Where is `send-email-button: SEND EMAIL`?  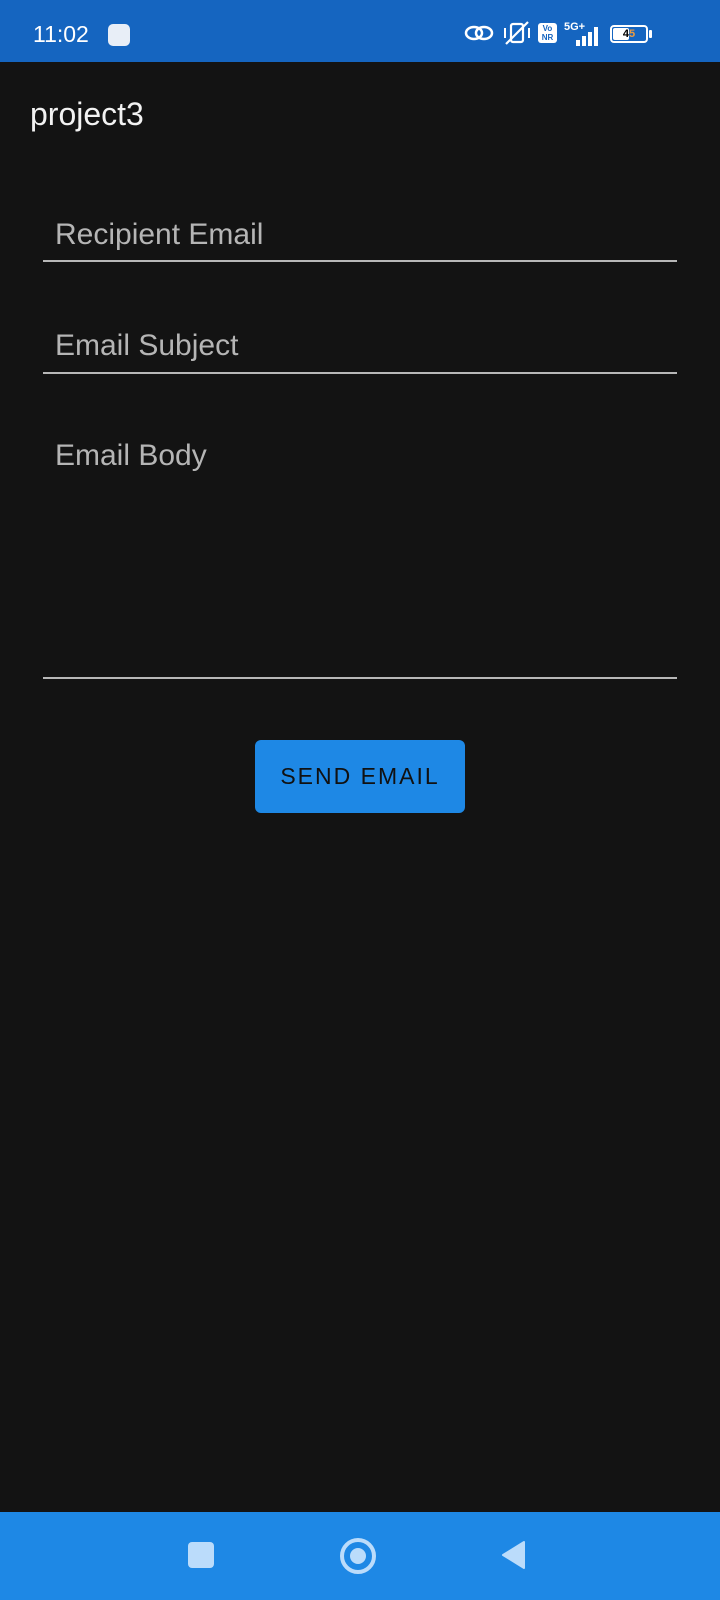
send-email-button: SEND EMAIL is located at coordinates (360, 776).